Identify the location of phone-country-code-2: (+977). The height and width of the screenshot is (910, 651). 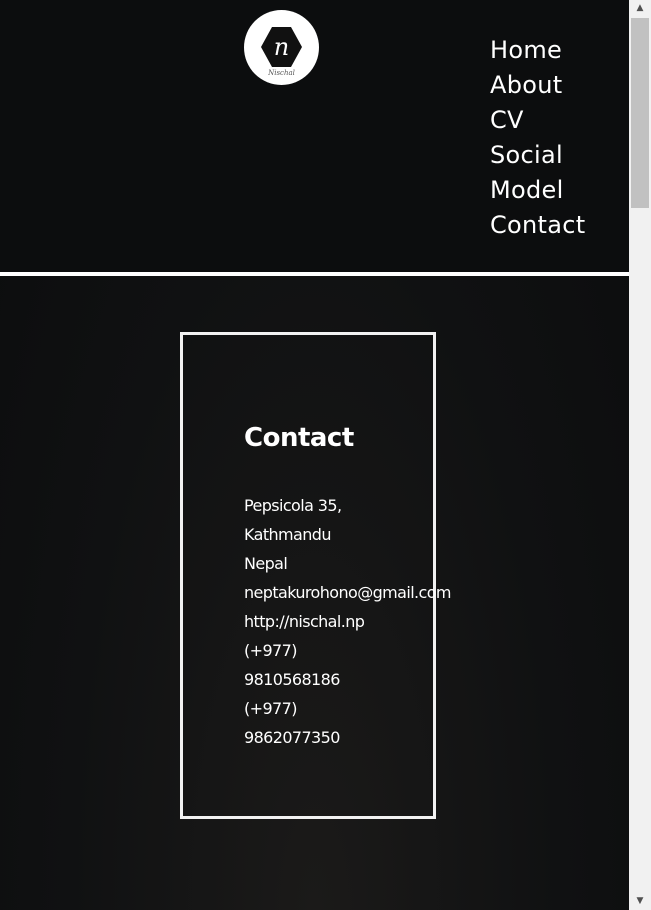
(270, 708).